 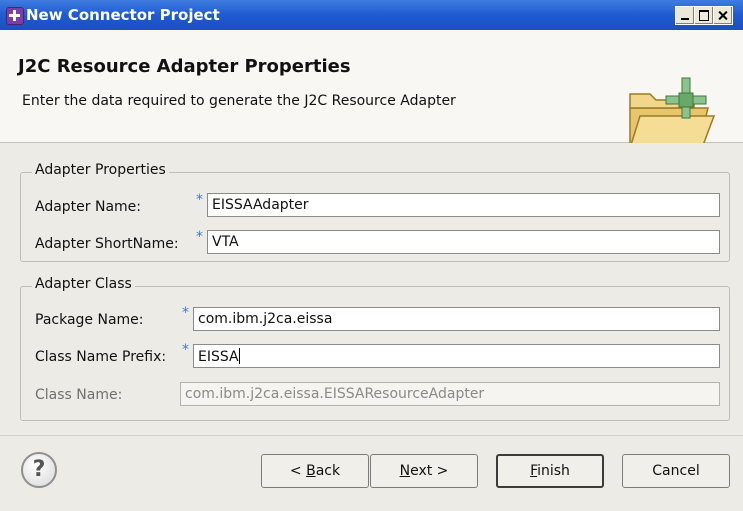 I want to click on class-name-prefix-value: EISSA, so click(x=218, y=357).